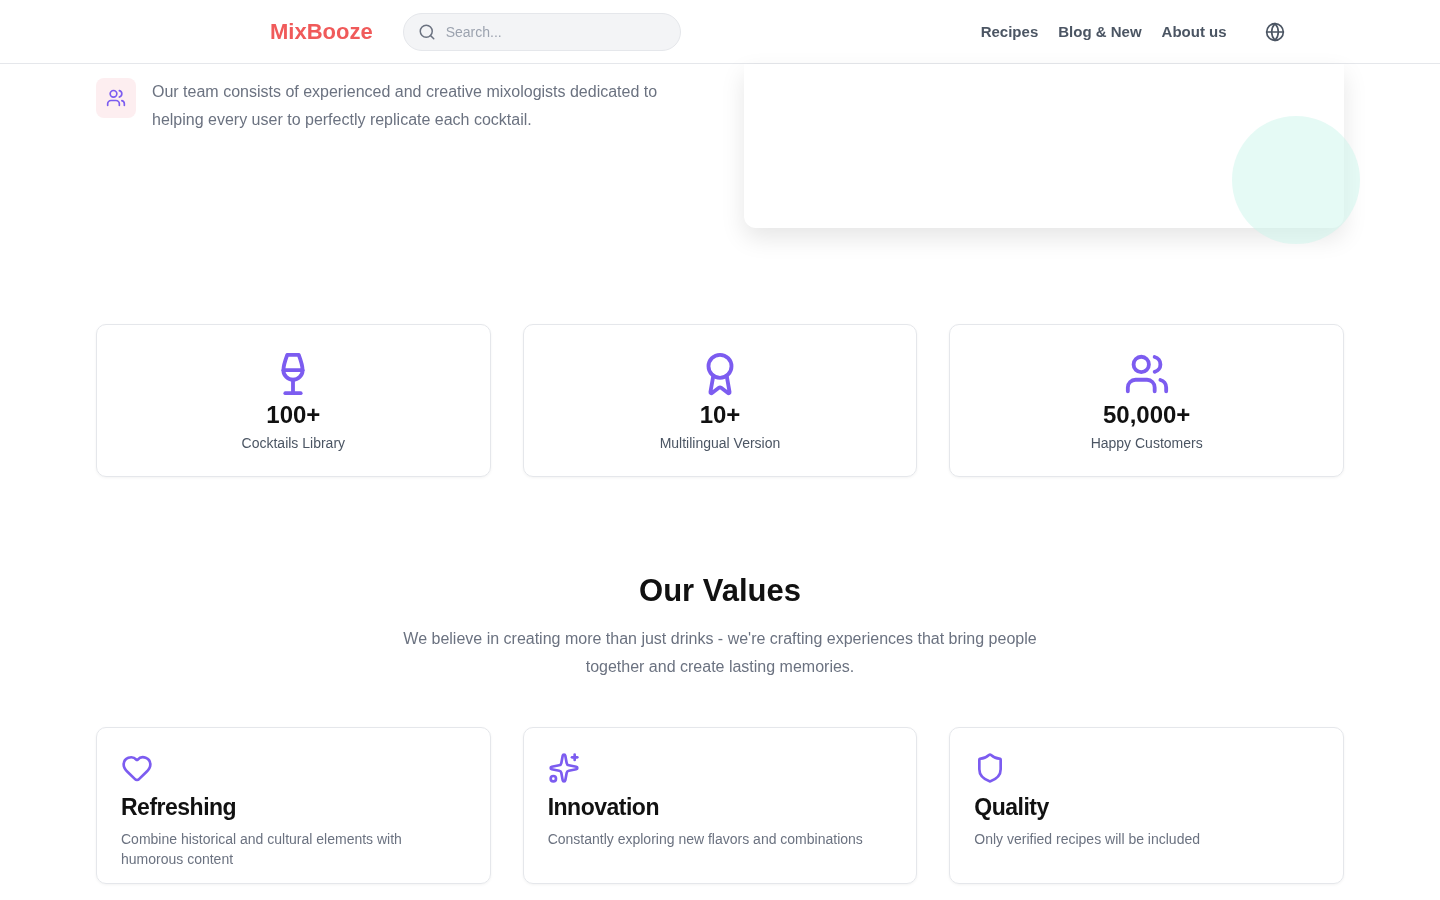 This screenshot has width=1440, height=900. What do you see at coordinates (262, 849) in the screenshot?
I see `value-text: Combine historical and cultural elements with humorous content` at bounding box center [262, 849].